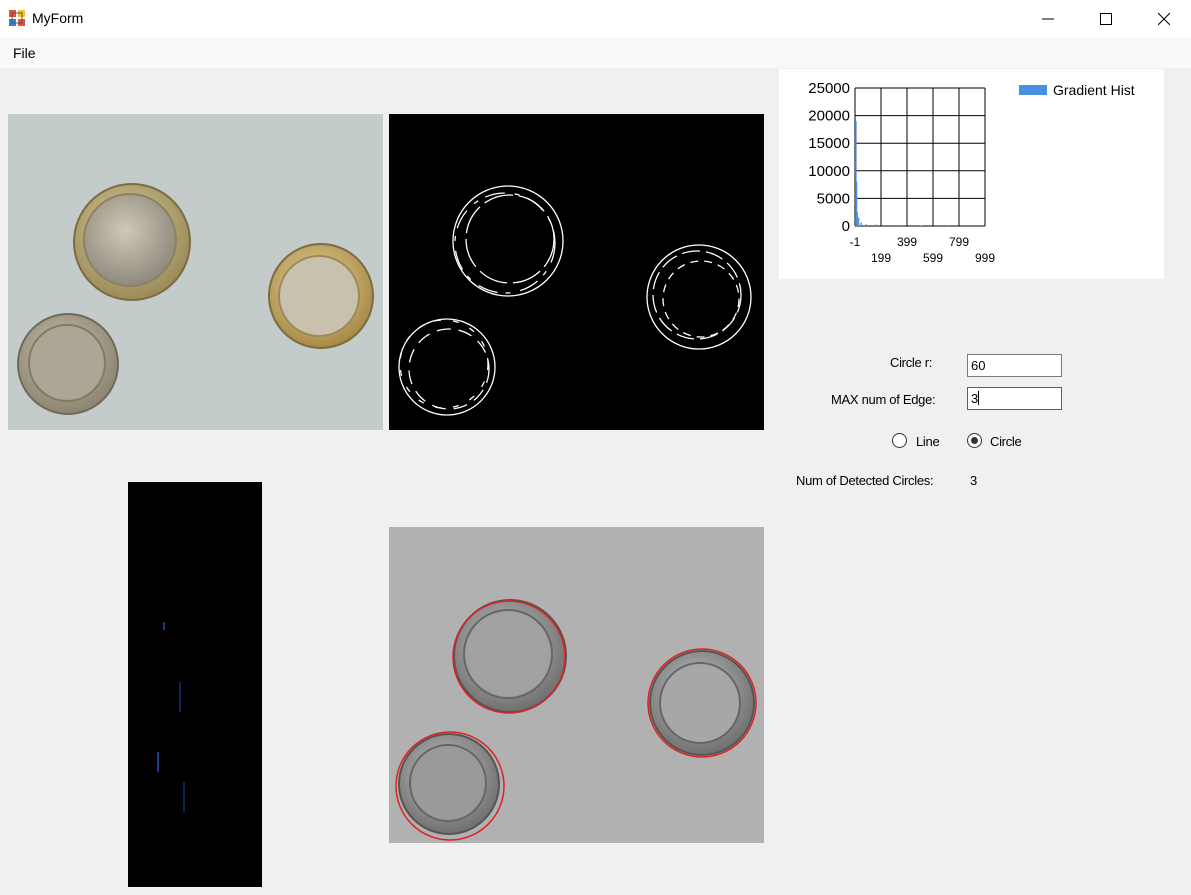  What do you see at coordinates (833, 198) in the screenshot?
I see `y-tick-label: 5000` at bounding box center [833, 198].